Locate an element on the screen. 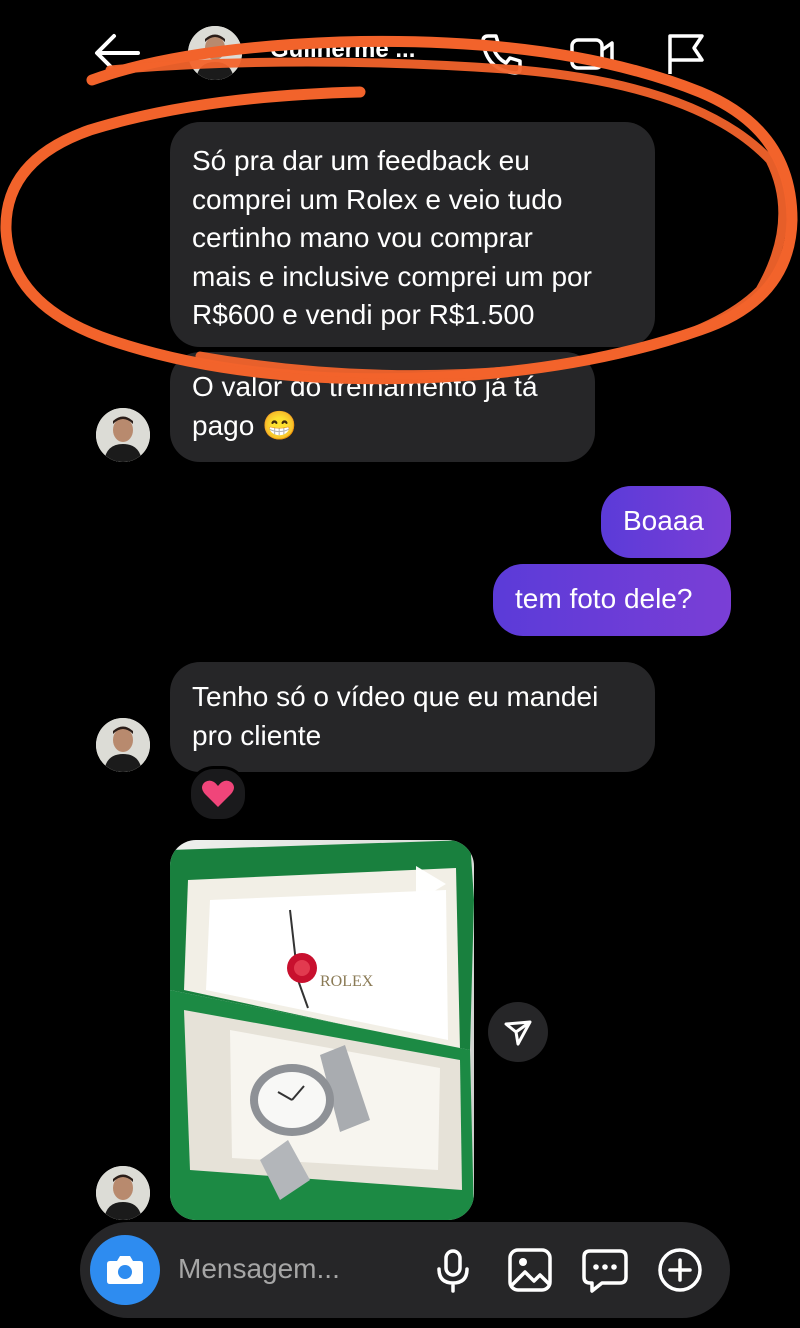 This screenshot has height=1328, width=800. share-button is located at coordinates (518, 1032).